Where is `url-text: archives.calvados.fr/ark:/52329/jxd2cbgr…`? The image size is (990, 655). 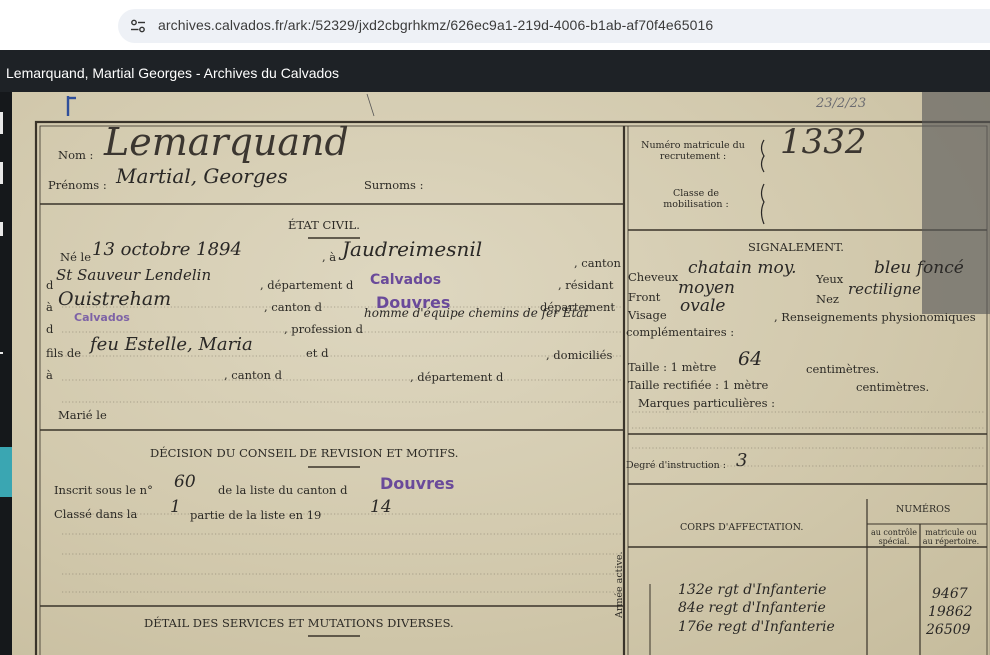
url-text: archives.calvados.fr/ark:/52329/jxd2cbgr… is located at coordinates (435, 25).